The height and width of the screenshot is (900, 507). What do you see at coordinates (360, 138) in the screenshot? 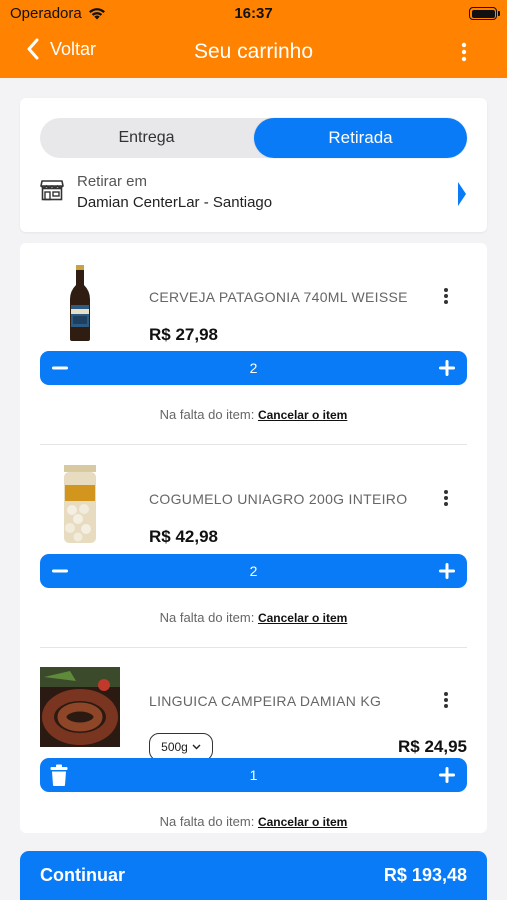
I see `tab-retirada: Retirada` at bounding box center [360, 138].